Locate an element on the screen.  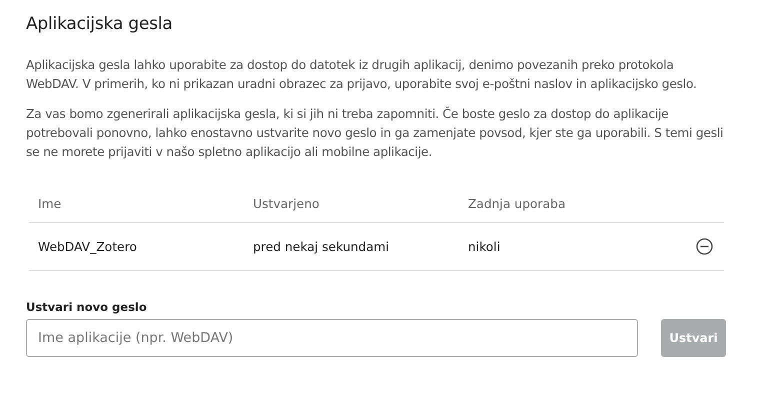
column-header: Ime is located at coordinates (49, 204).